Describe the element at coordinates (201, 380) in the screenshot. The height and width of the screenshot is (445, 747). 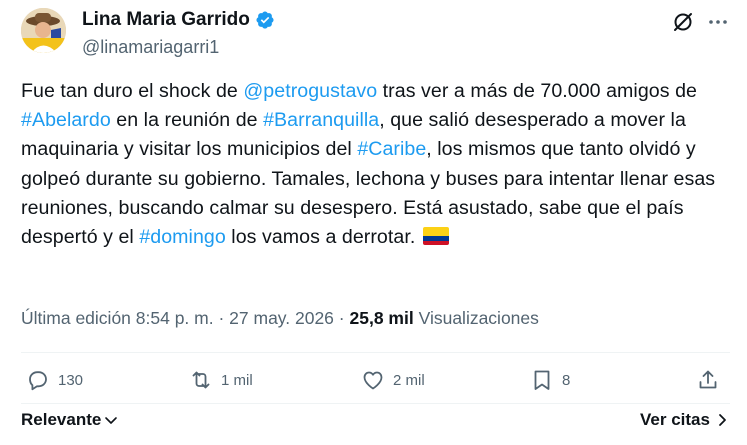
I see `repost-icon` at that location.